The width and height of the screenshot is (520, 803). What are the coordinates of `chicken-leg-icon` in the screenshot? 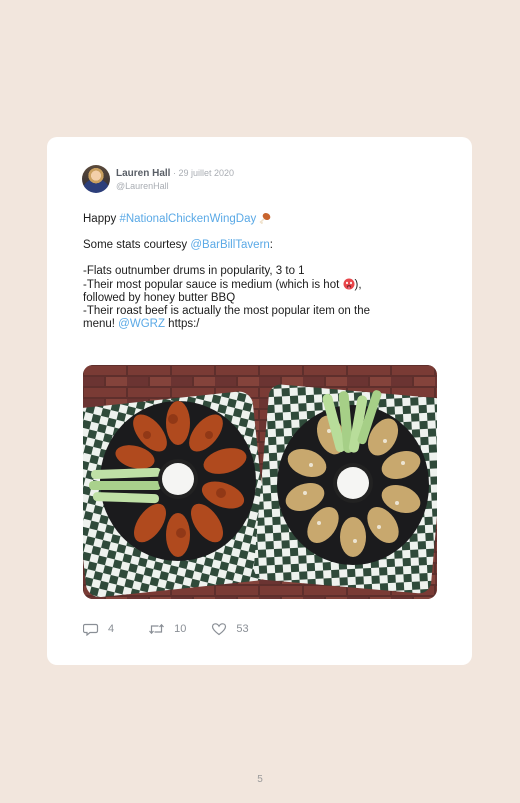 It's located at (265, 218).